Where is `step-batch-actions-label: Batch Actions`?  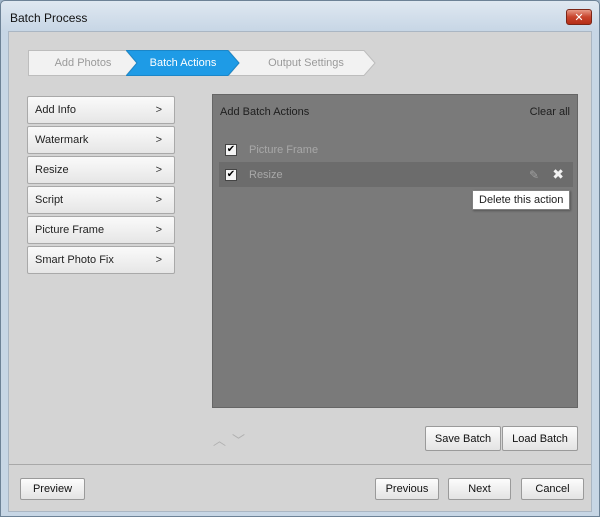 step-batch-actions-label: Batch Actions is located at coordinates (183, 63).